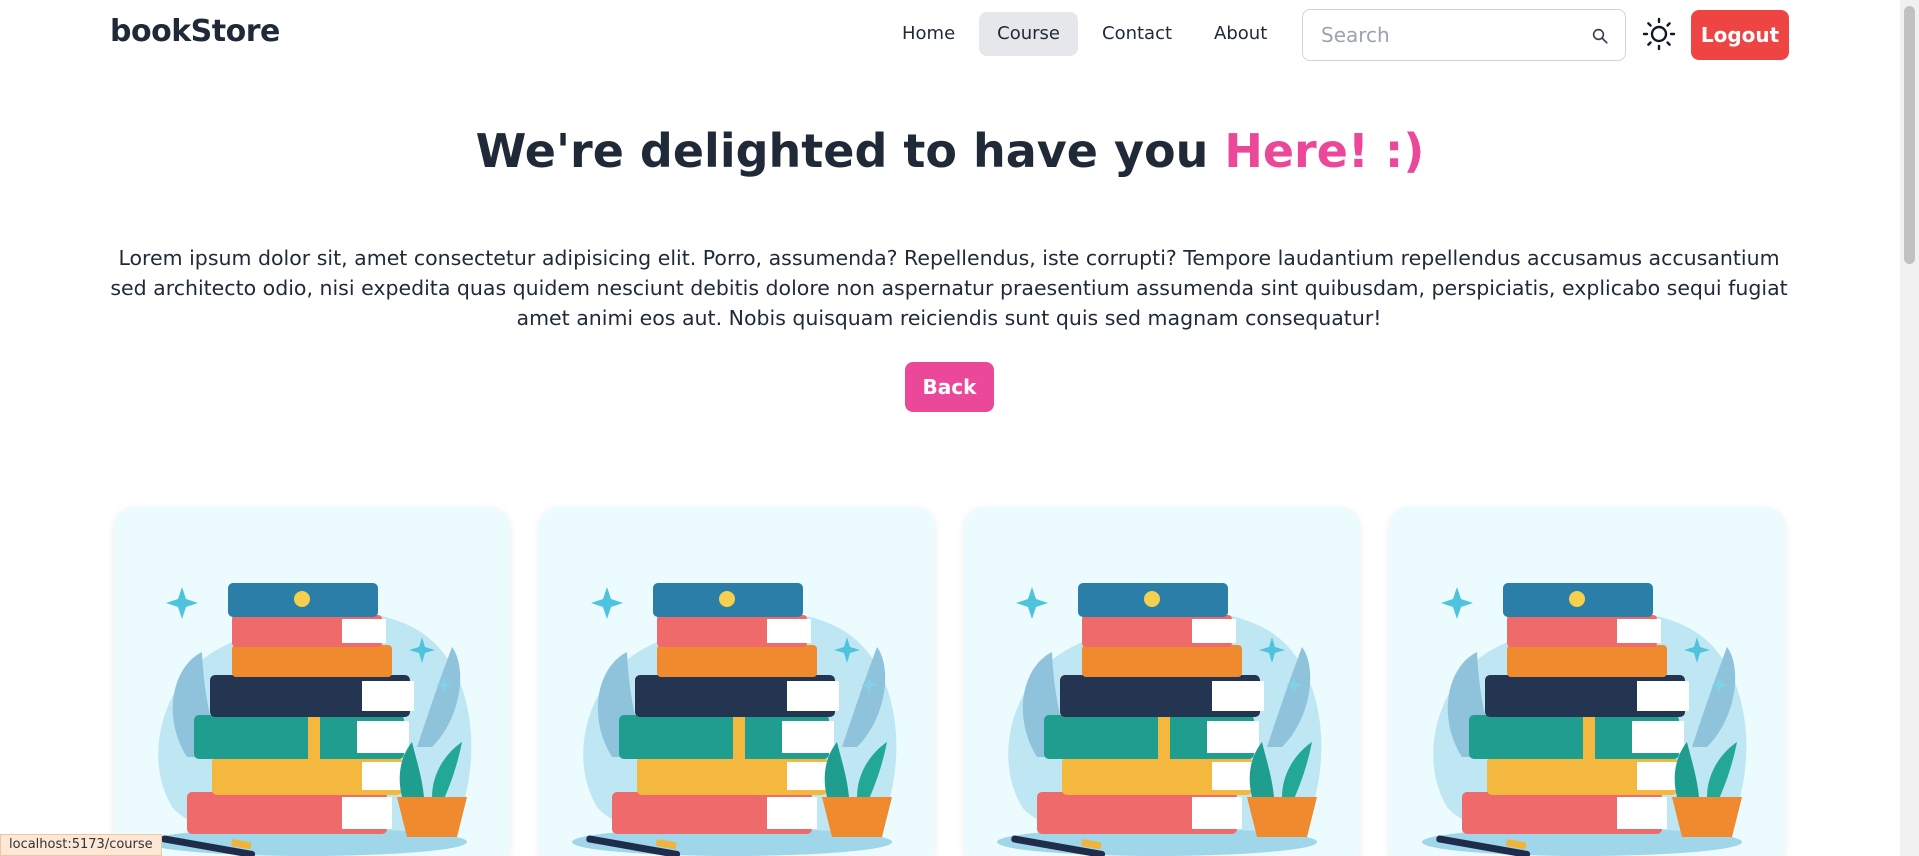 The height and width of the screenshot is (856, 1919). What do you see at coordinates (1028, 34) in the screenshot?
I see `nav-item-course: Course` at bounding box center [1028, 34].